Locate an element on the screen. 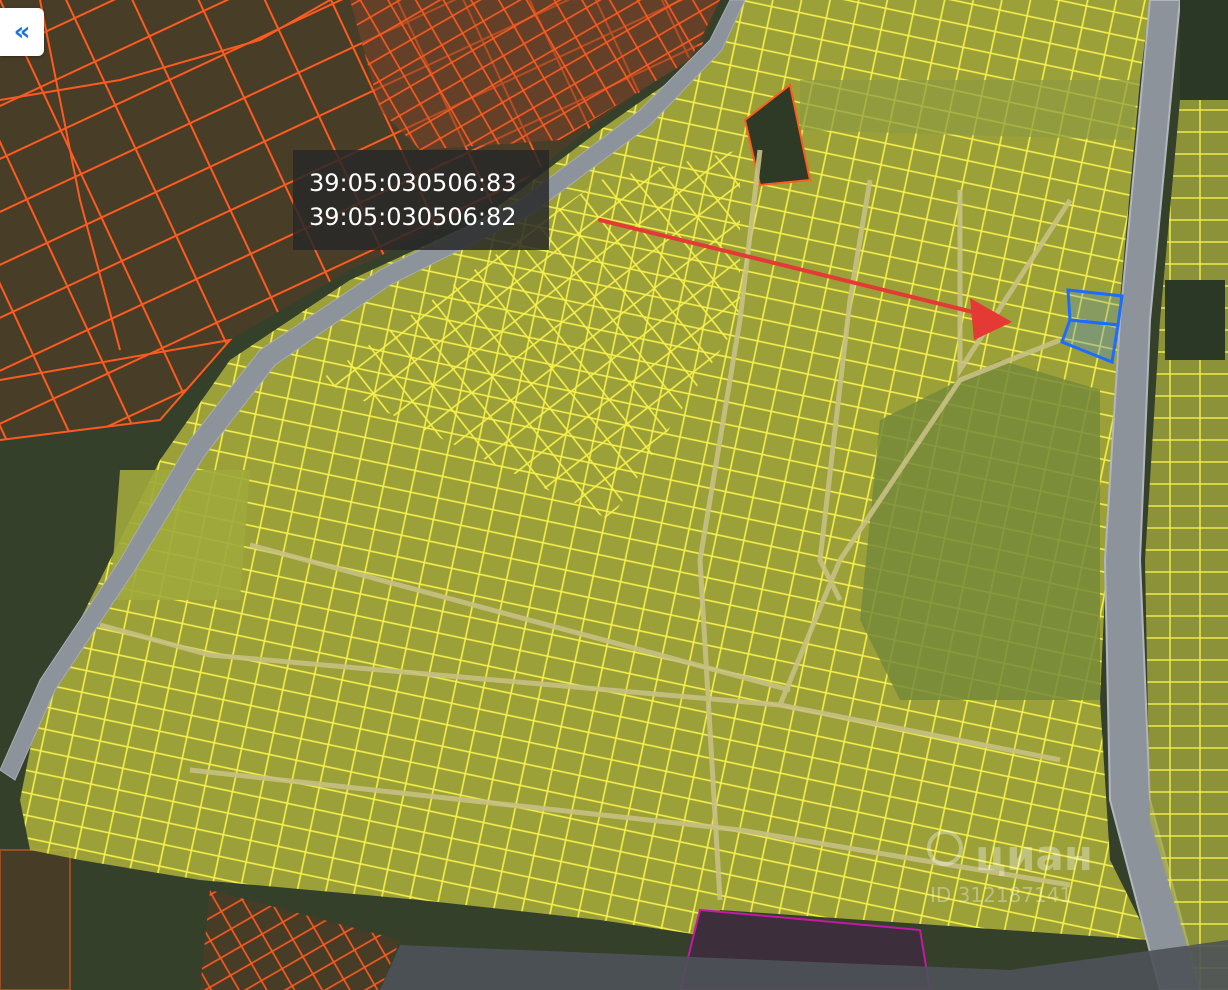 This screenshot has height=990, width=1228. double-chevron-left-icon: « is located at coordinates (22, 32).